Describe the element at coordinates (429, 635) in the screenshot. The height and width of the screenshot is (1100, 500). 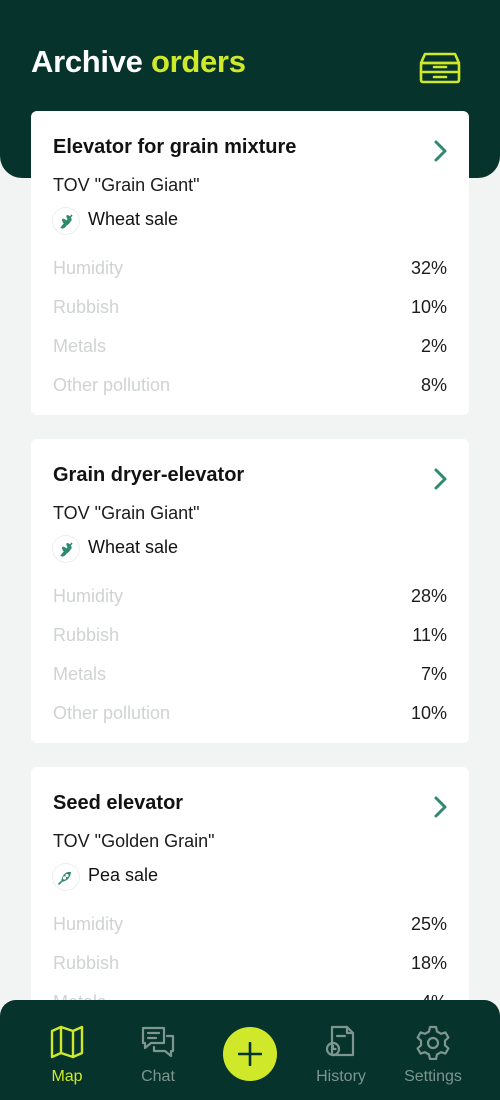
I see `metric-value: 11%` at that location.